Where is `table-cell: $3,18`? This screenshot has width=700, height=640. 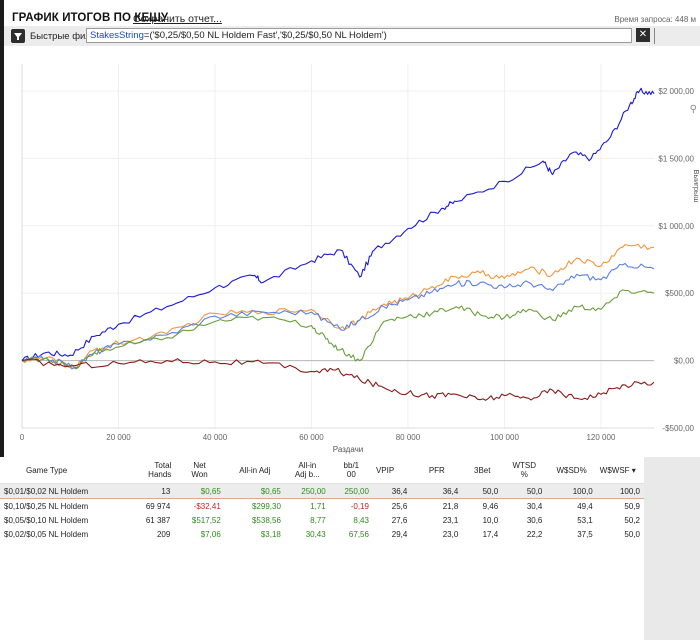
table-cell: $3,18 is located at coordinates (270, 534).